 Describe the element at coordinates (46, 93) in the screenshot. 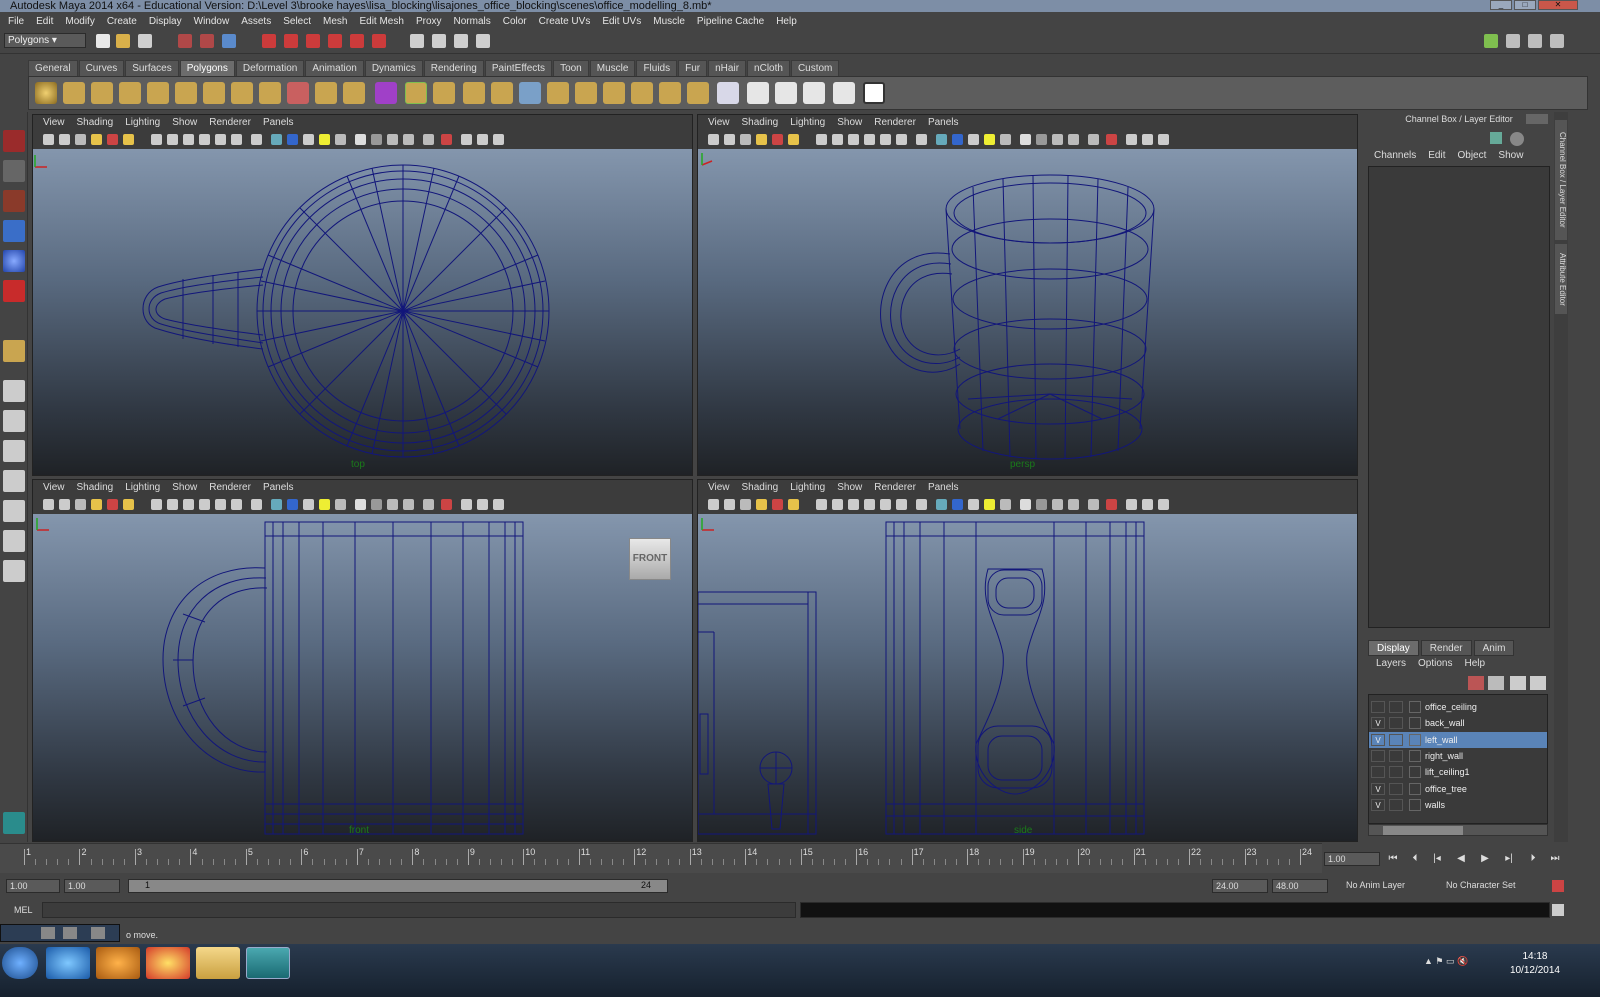

I see `poly-sphere-icon` at that location.